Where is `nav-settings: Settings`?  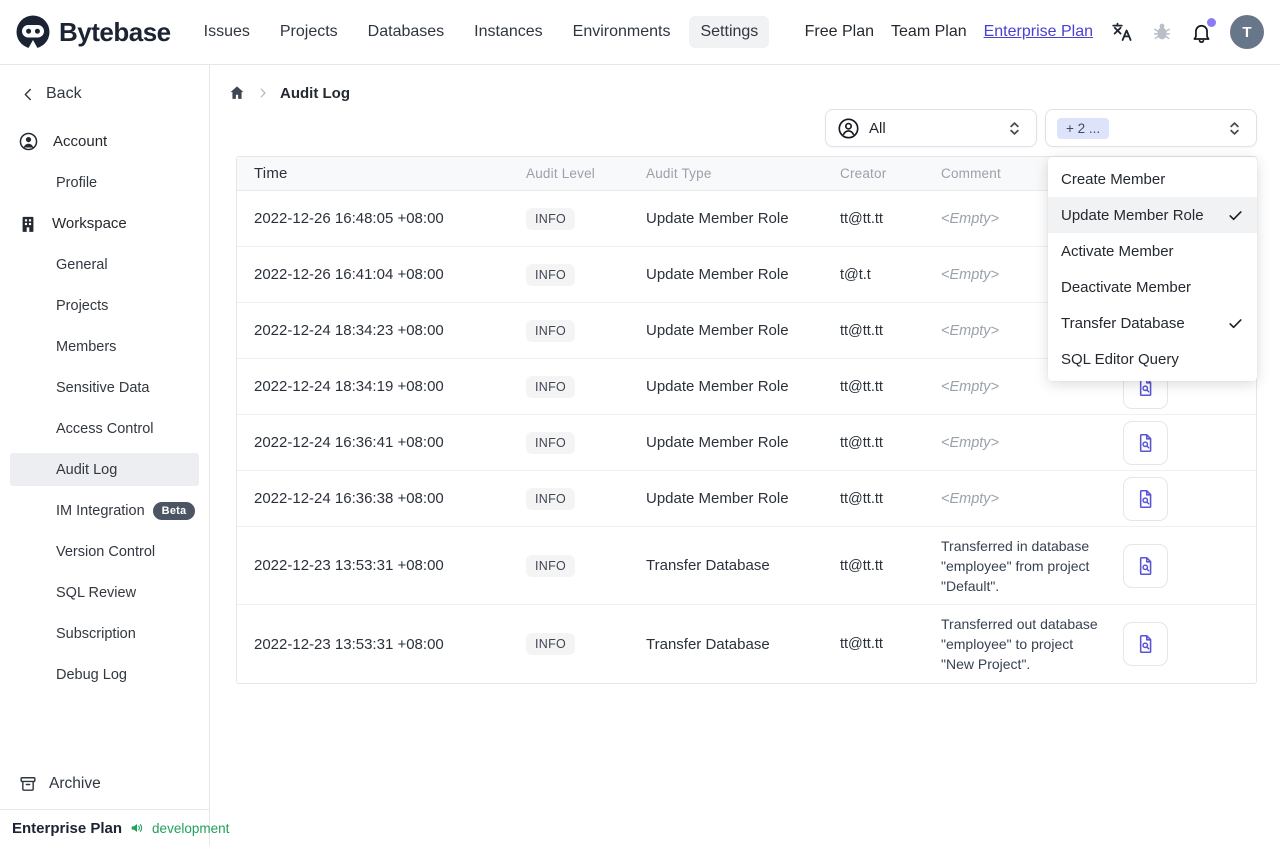
nav-settings: Settings is located at coordinates (729, 32).